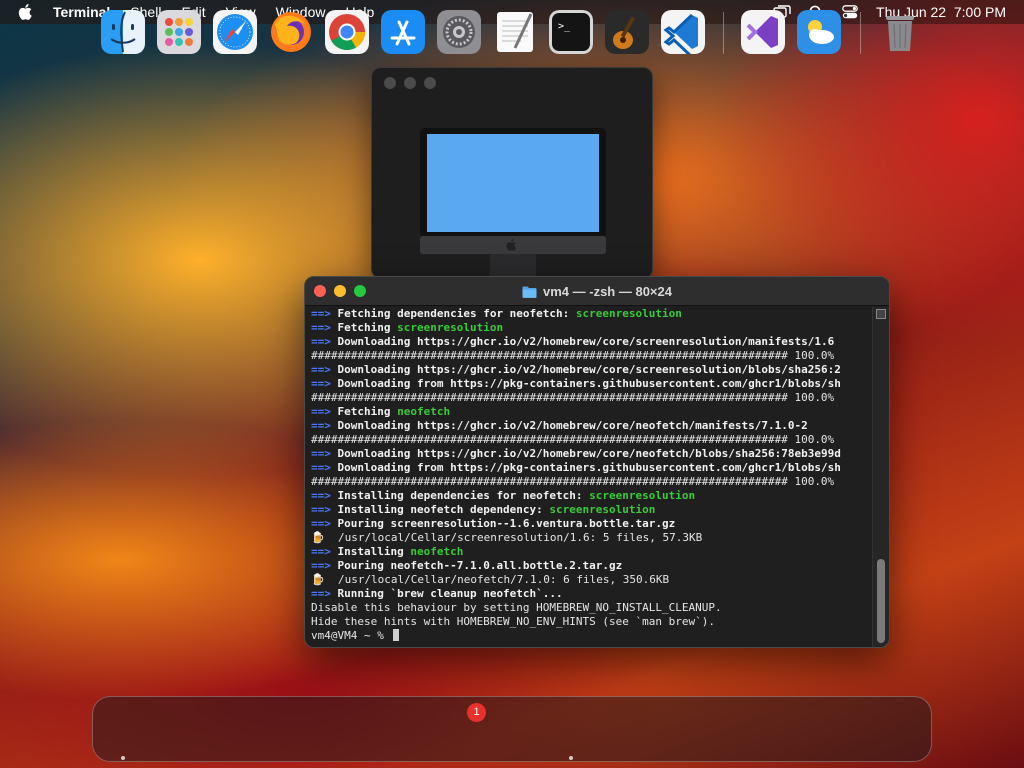 The width and height of the screenshot is (1024, 768). I want to click on dock, so click(512, 729).